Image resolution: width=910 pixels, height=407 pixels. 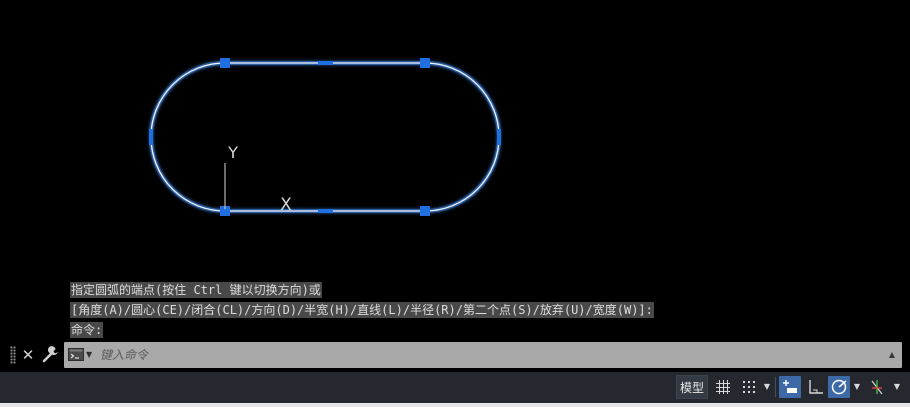 What do you see at coordinates (892, 355) in the screenshot?
I see `caret-up-icon: ▲` at bounding box center [892, 355].